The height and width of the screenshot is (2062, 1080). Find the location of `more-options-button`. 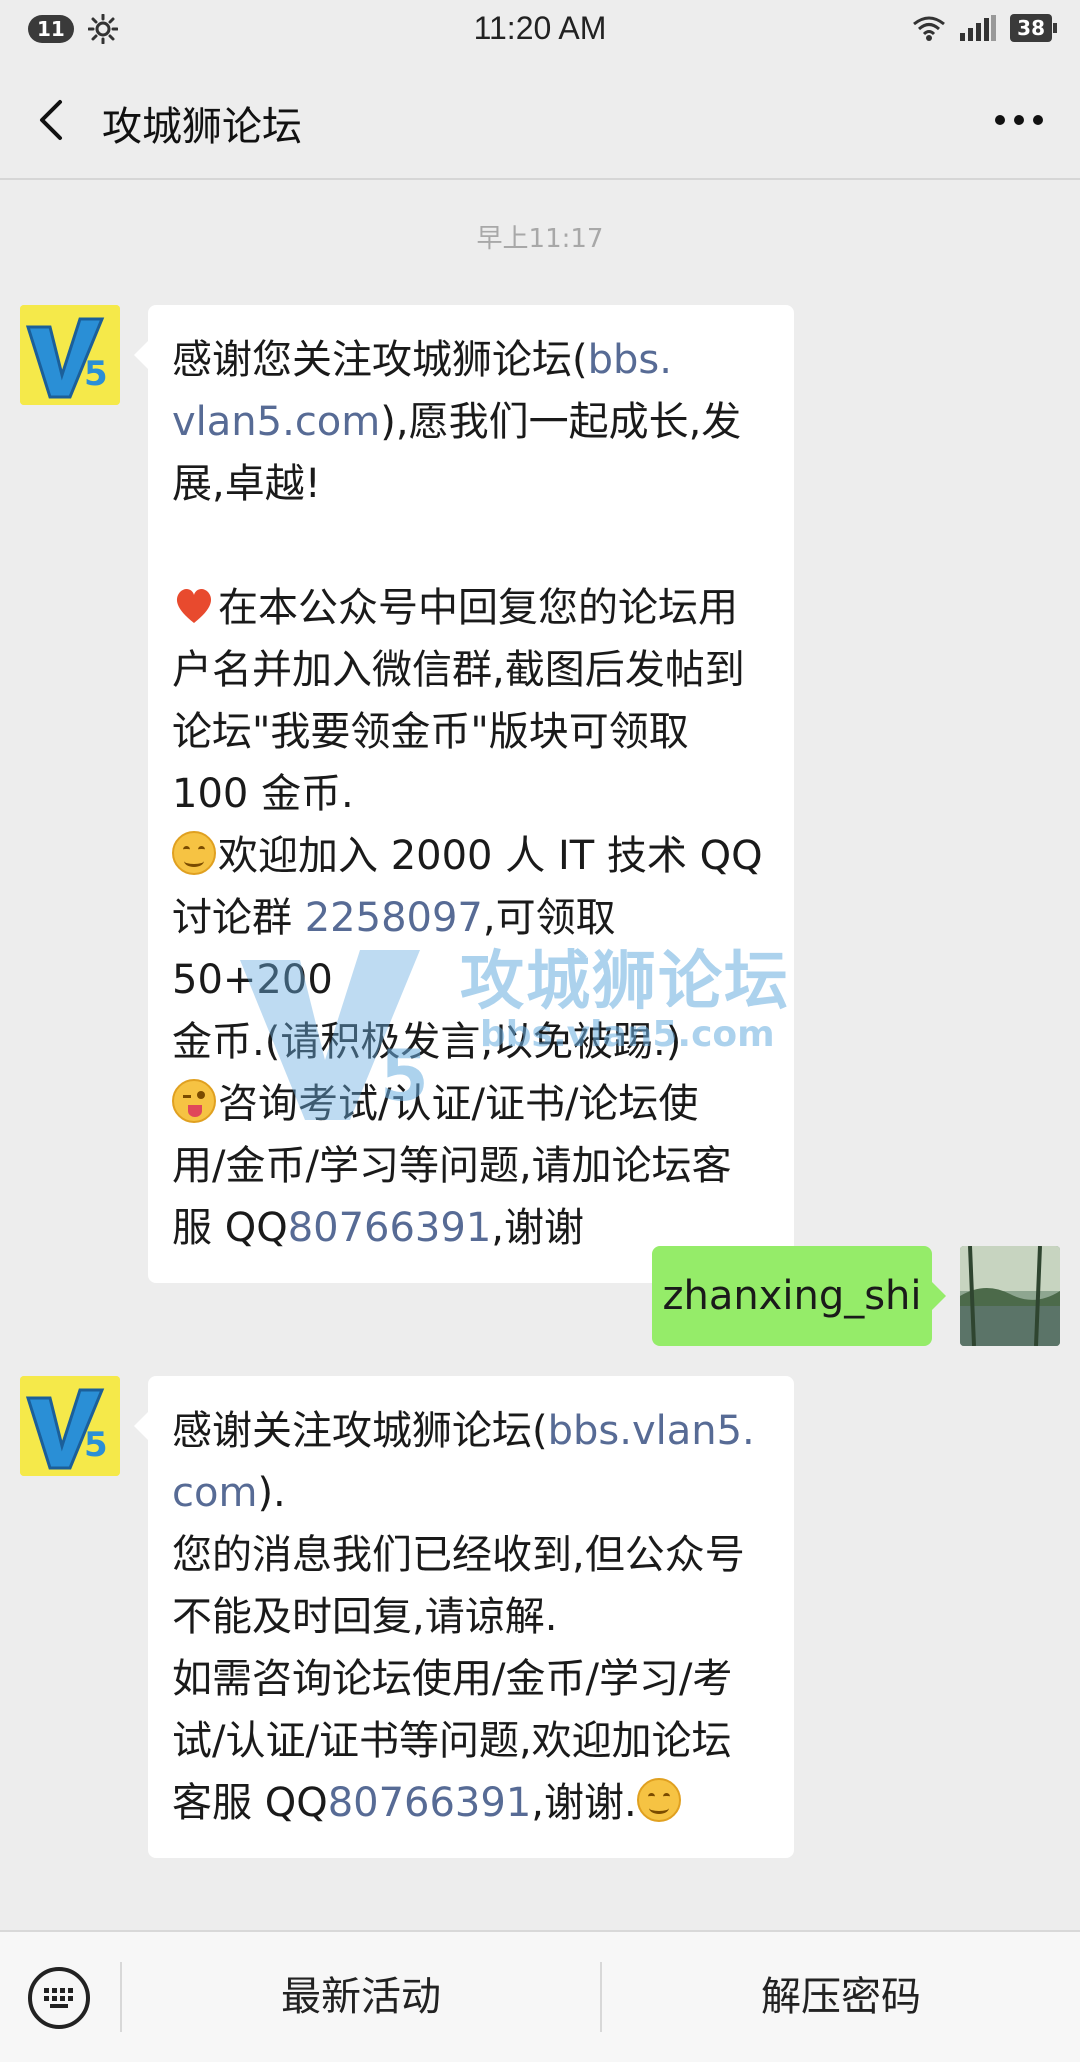

more-options-button is located at coordinates (1019, 120).